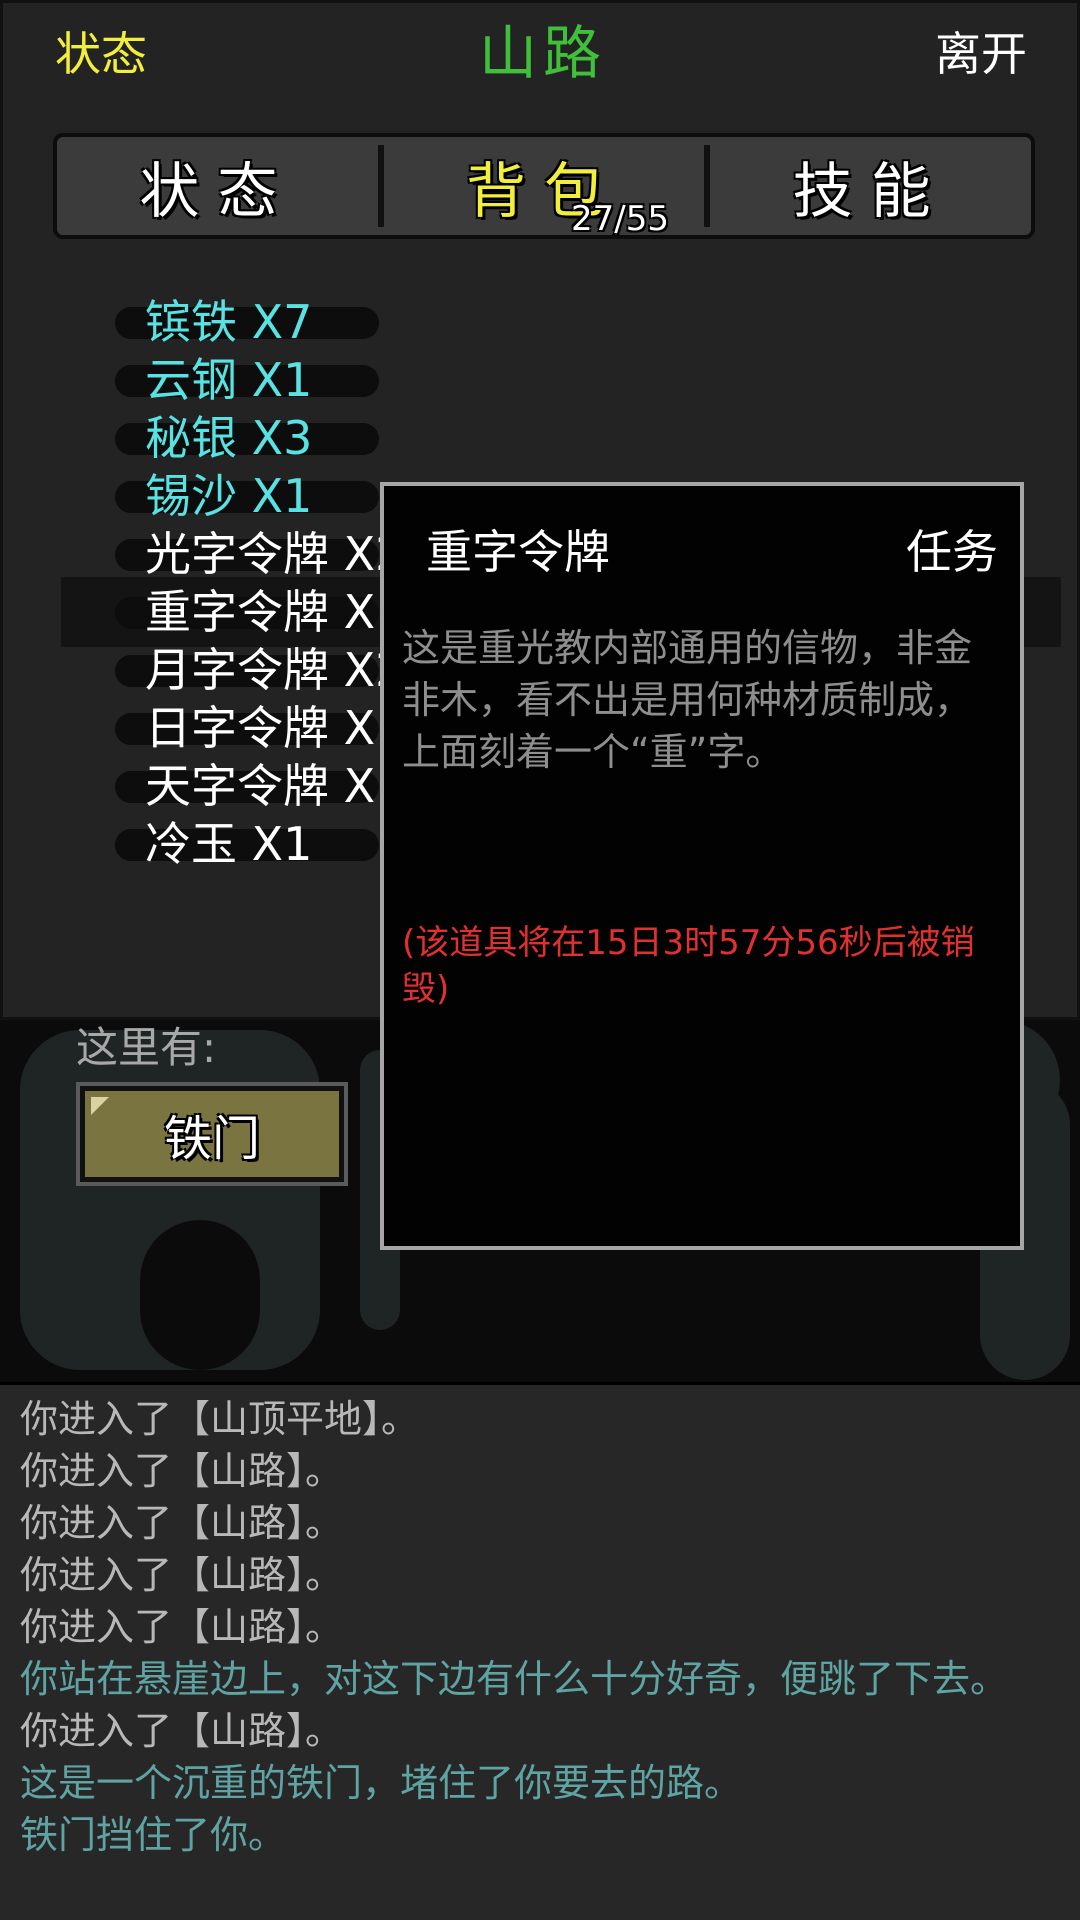 The image size is (1080, 1920). Describe the element at coordinates (542, 53) in the screenshot. I see `location-title: 山路` at that location.